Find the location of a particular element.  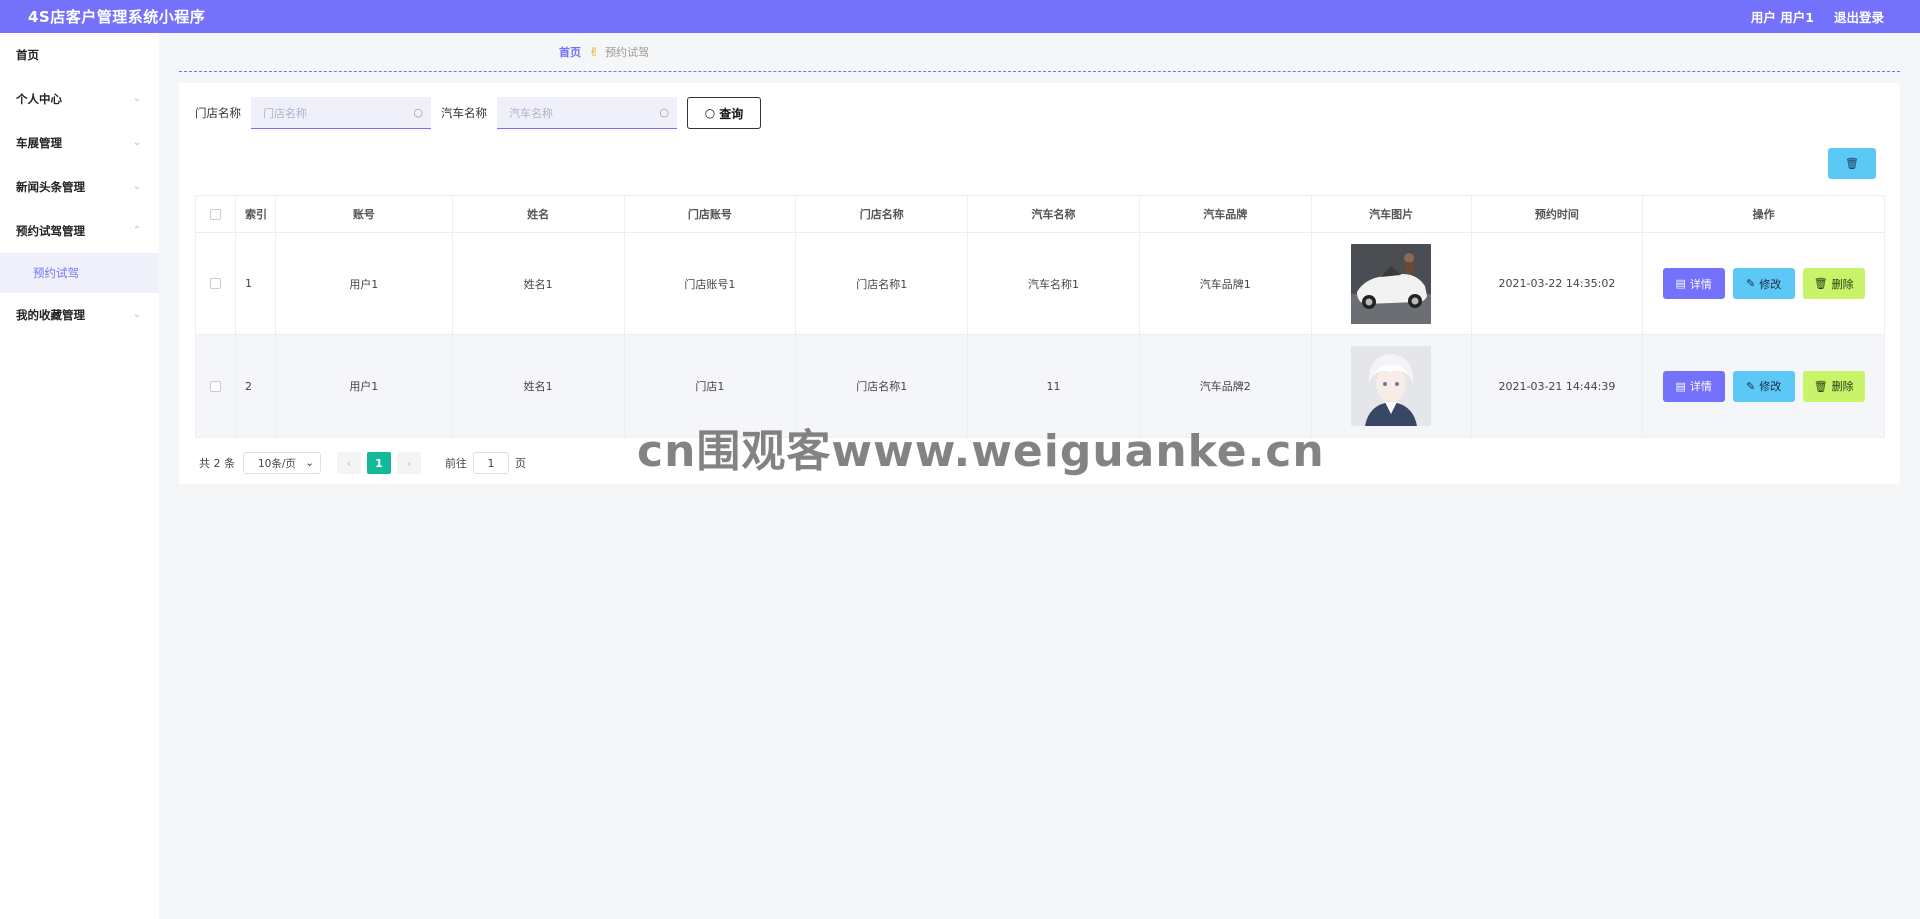

sidebar-item-news: 新闻头条管理 ⌄ is located at coordinates (79, 187).